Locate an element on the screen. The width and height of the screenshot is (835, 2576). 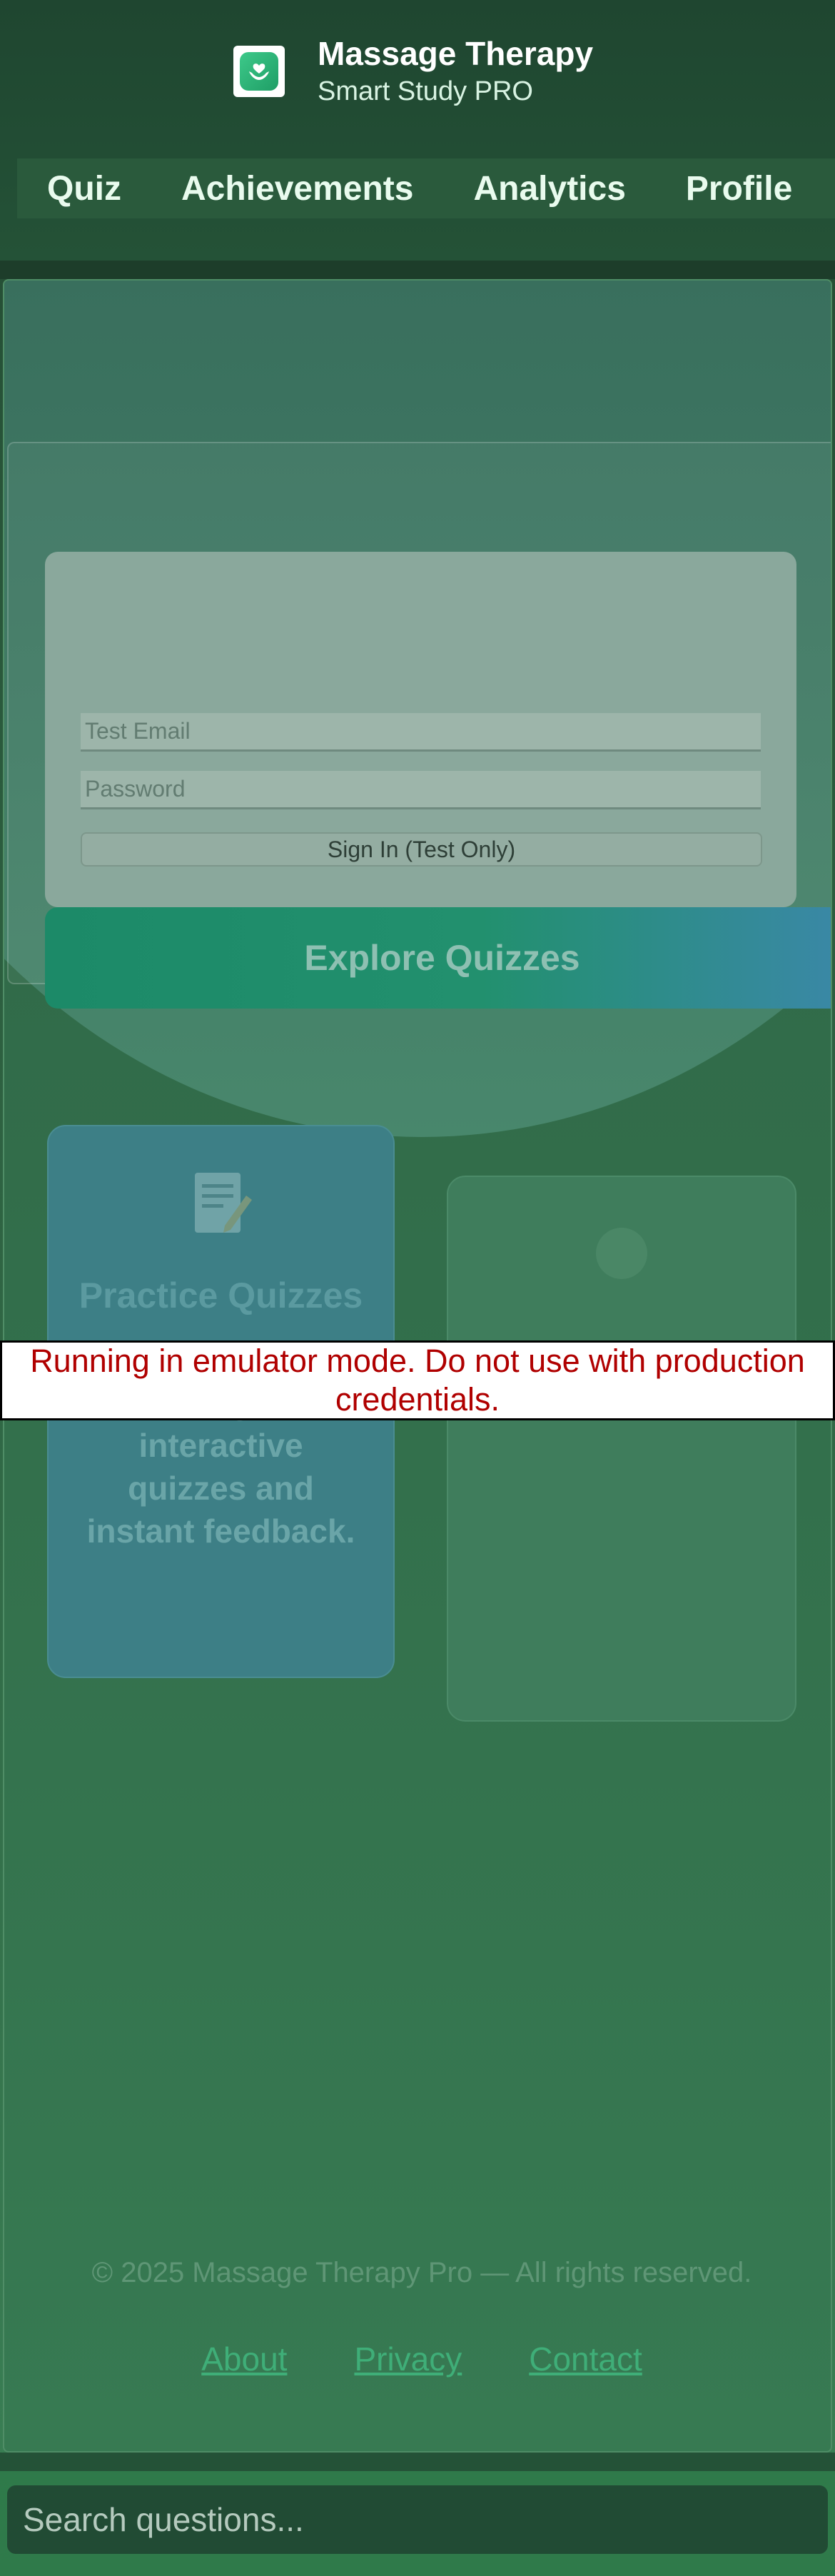
feature-title: Practice Quizzes is located at coordinates (221, 1295).